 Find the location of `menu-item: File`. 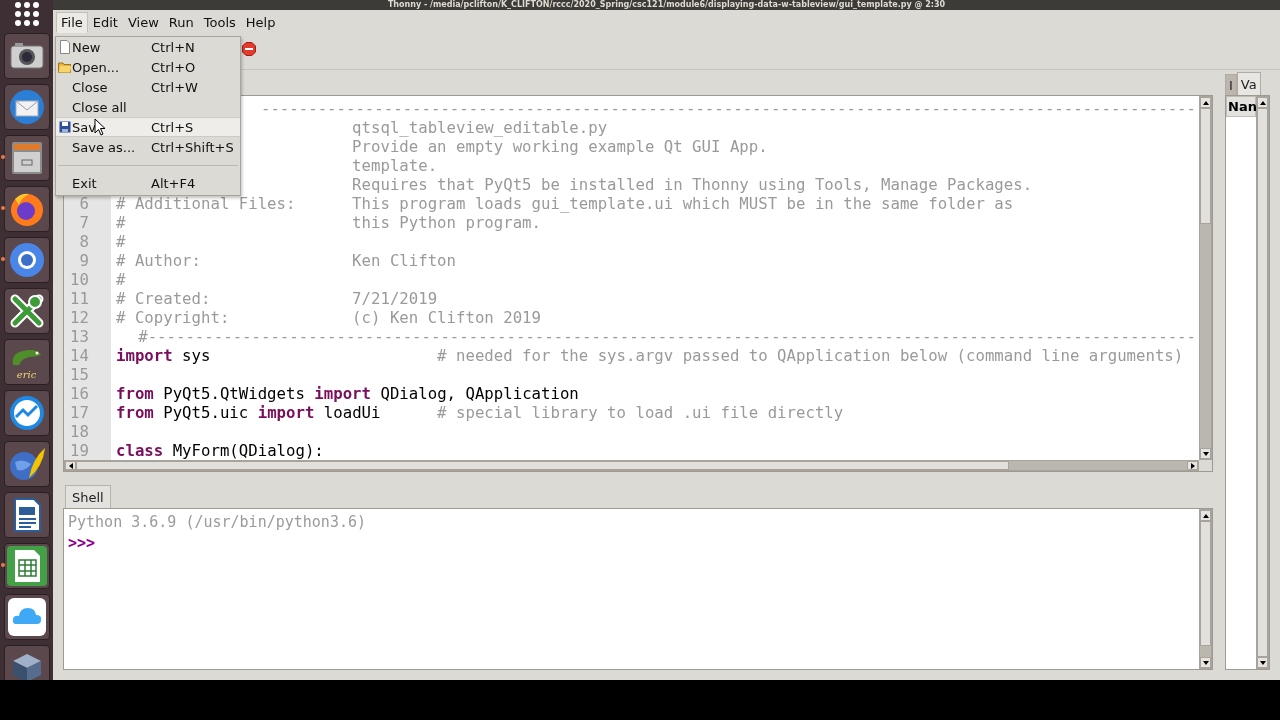

menu-item: File is located at coordinates (72, 22).